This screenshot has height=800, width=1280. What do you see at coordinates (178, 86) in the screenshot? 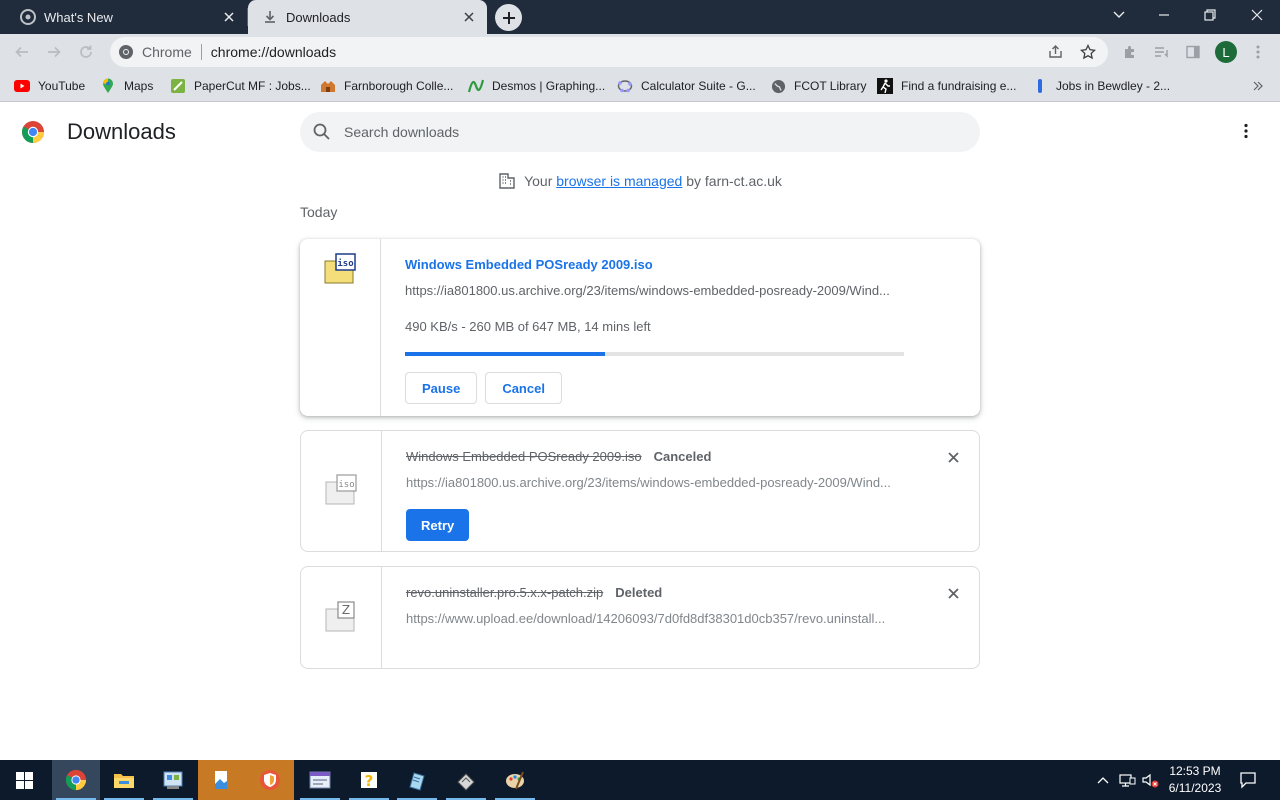
I see `papercut-icon` at bounding box center [178, 86].